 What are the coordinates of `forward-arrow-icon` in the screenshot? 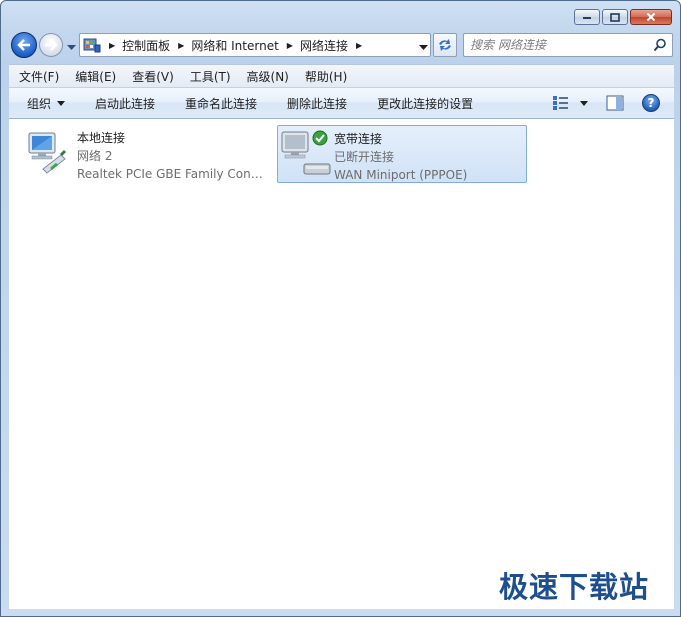 It's located at (51, 45).